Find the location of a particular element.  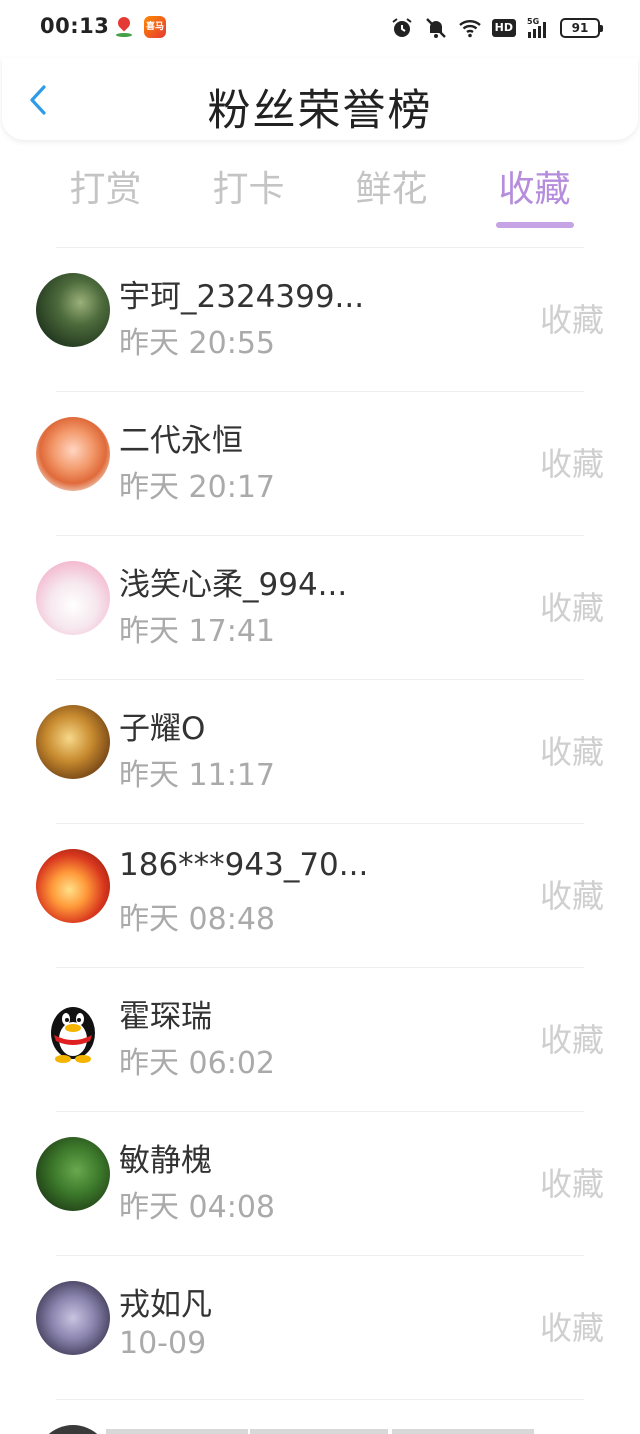

nickname: 二代永恒 is located at coordinates (181, 441).